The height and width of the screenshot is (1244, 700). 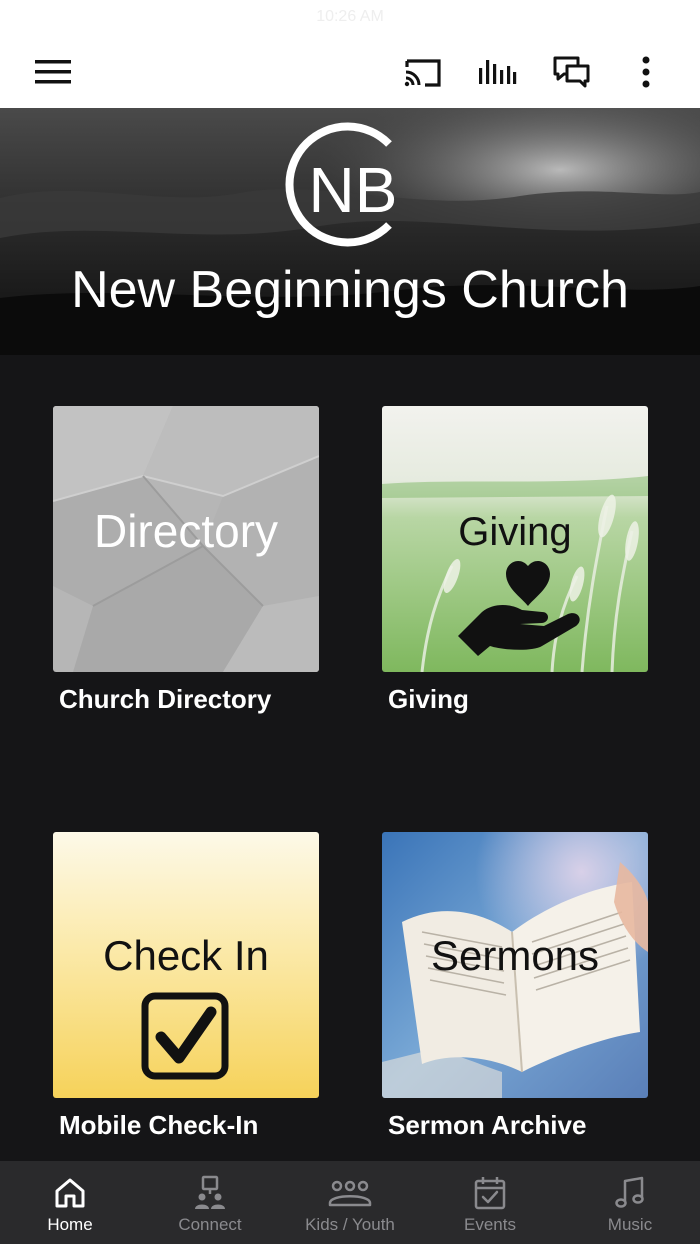 I want to click on nav-label-home: Home, so click(x=70, y=1224).